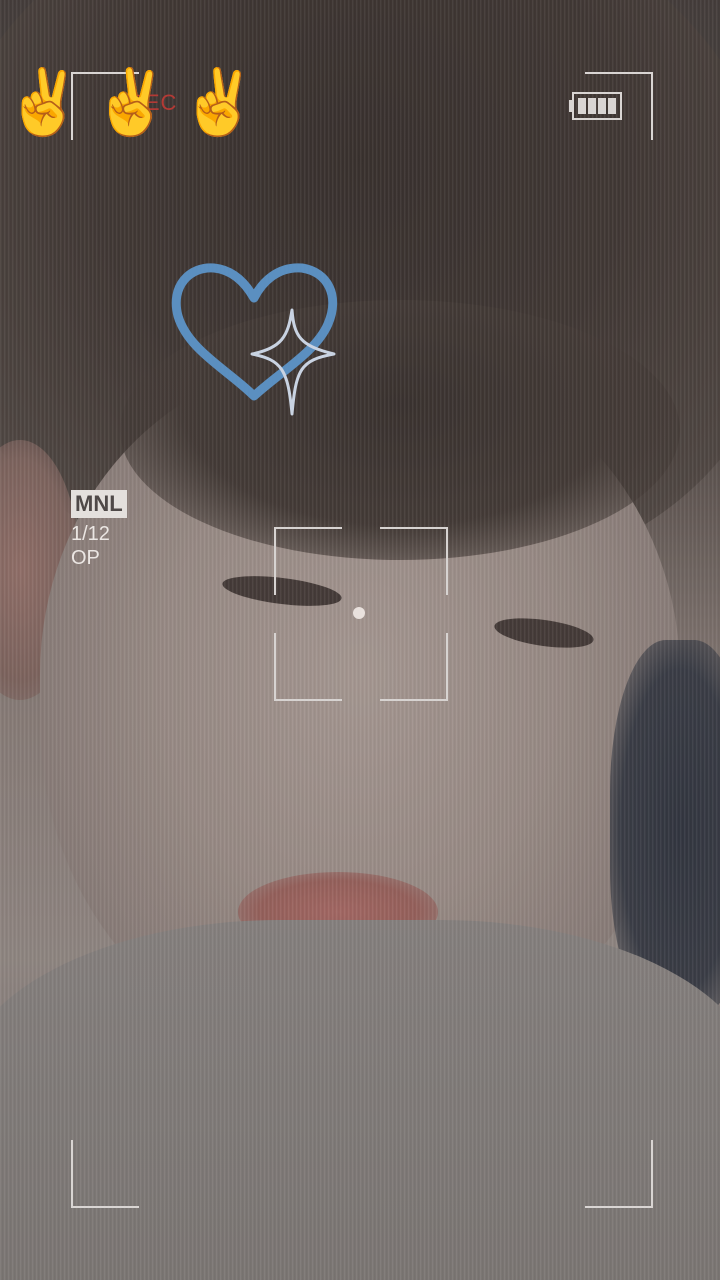 This screenshot has height=1280, width=720. Describe the element at coordinates (105, 1174) in the screenshot. I see `frame-corner-bottom-left` at that location.